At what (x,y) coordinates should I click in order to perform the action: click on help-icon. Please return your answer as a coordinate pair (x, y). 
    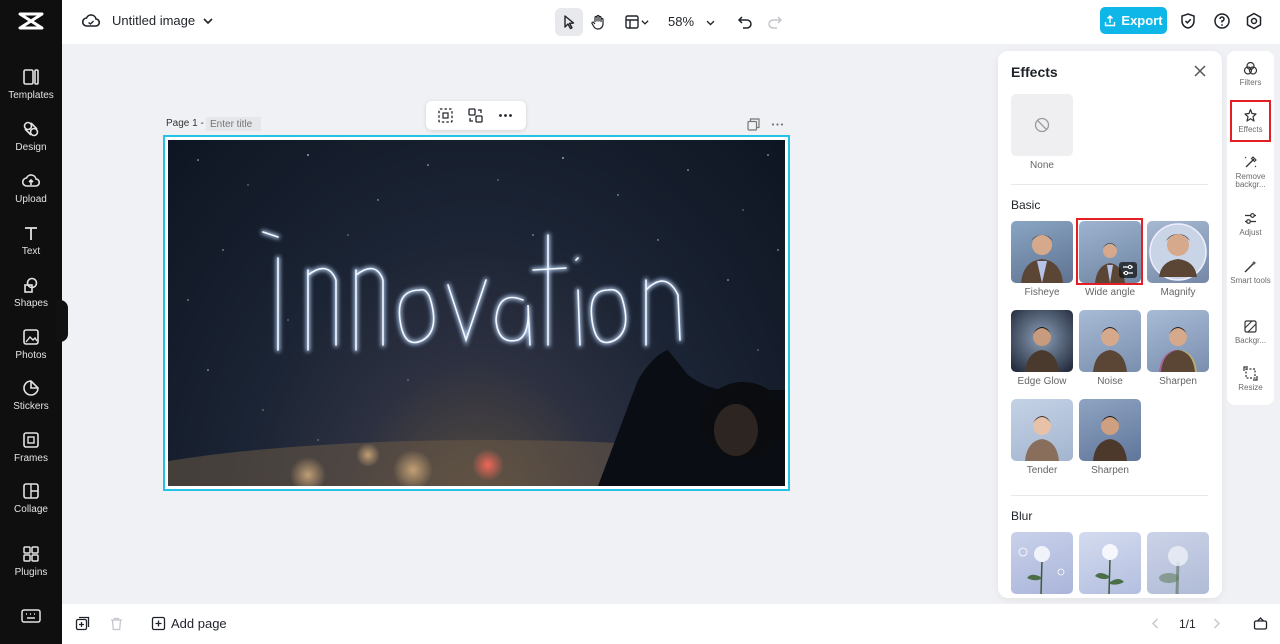
    Looking at the image, I should click on (1222, 21).